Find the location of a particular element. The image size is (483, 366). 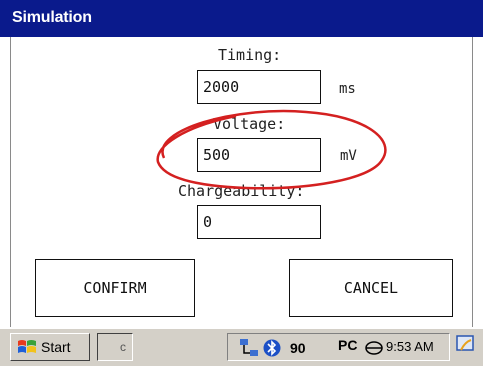

speaker-icon: 90 is located at coordinates (300, 348).